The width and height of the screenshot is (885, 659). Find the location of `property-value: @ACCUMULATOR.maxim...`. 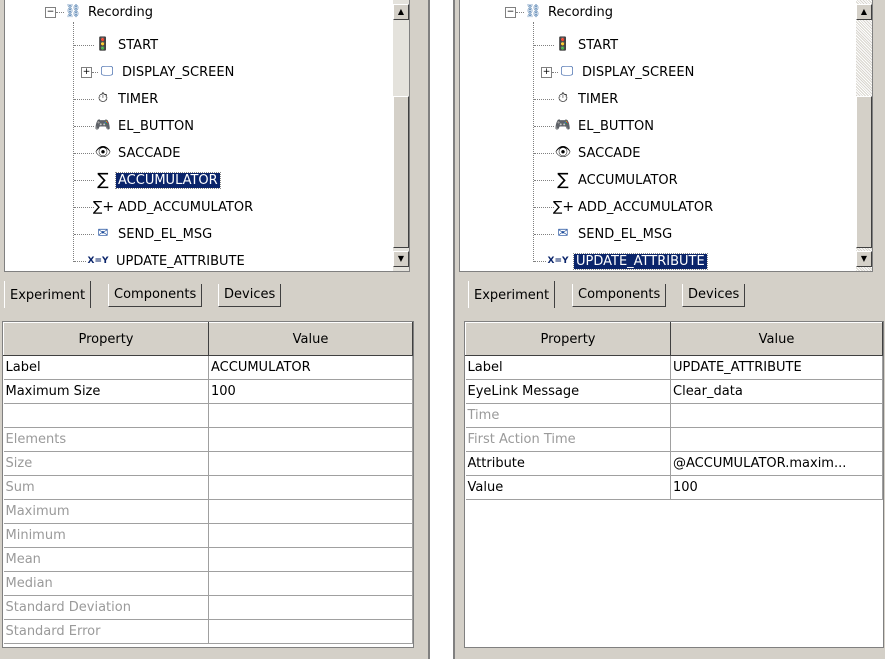

property-value: @ACCUMULATOR.maxim... is located at coordinates (776, 463).